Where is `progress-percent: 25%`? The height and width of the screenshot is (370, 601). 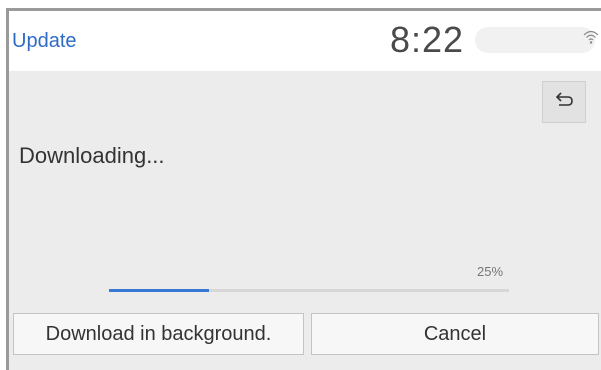
progress-percent: 25% is located at coordinates (490, 271).